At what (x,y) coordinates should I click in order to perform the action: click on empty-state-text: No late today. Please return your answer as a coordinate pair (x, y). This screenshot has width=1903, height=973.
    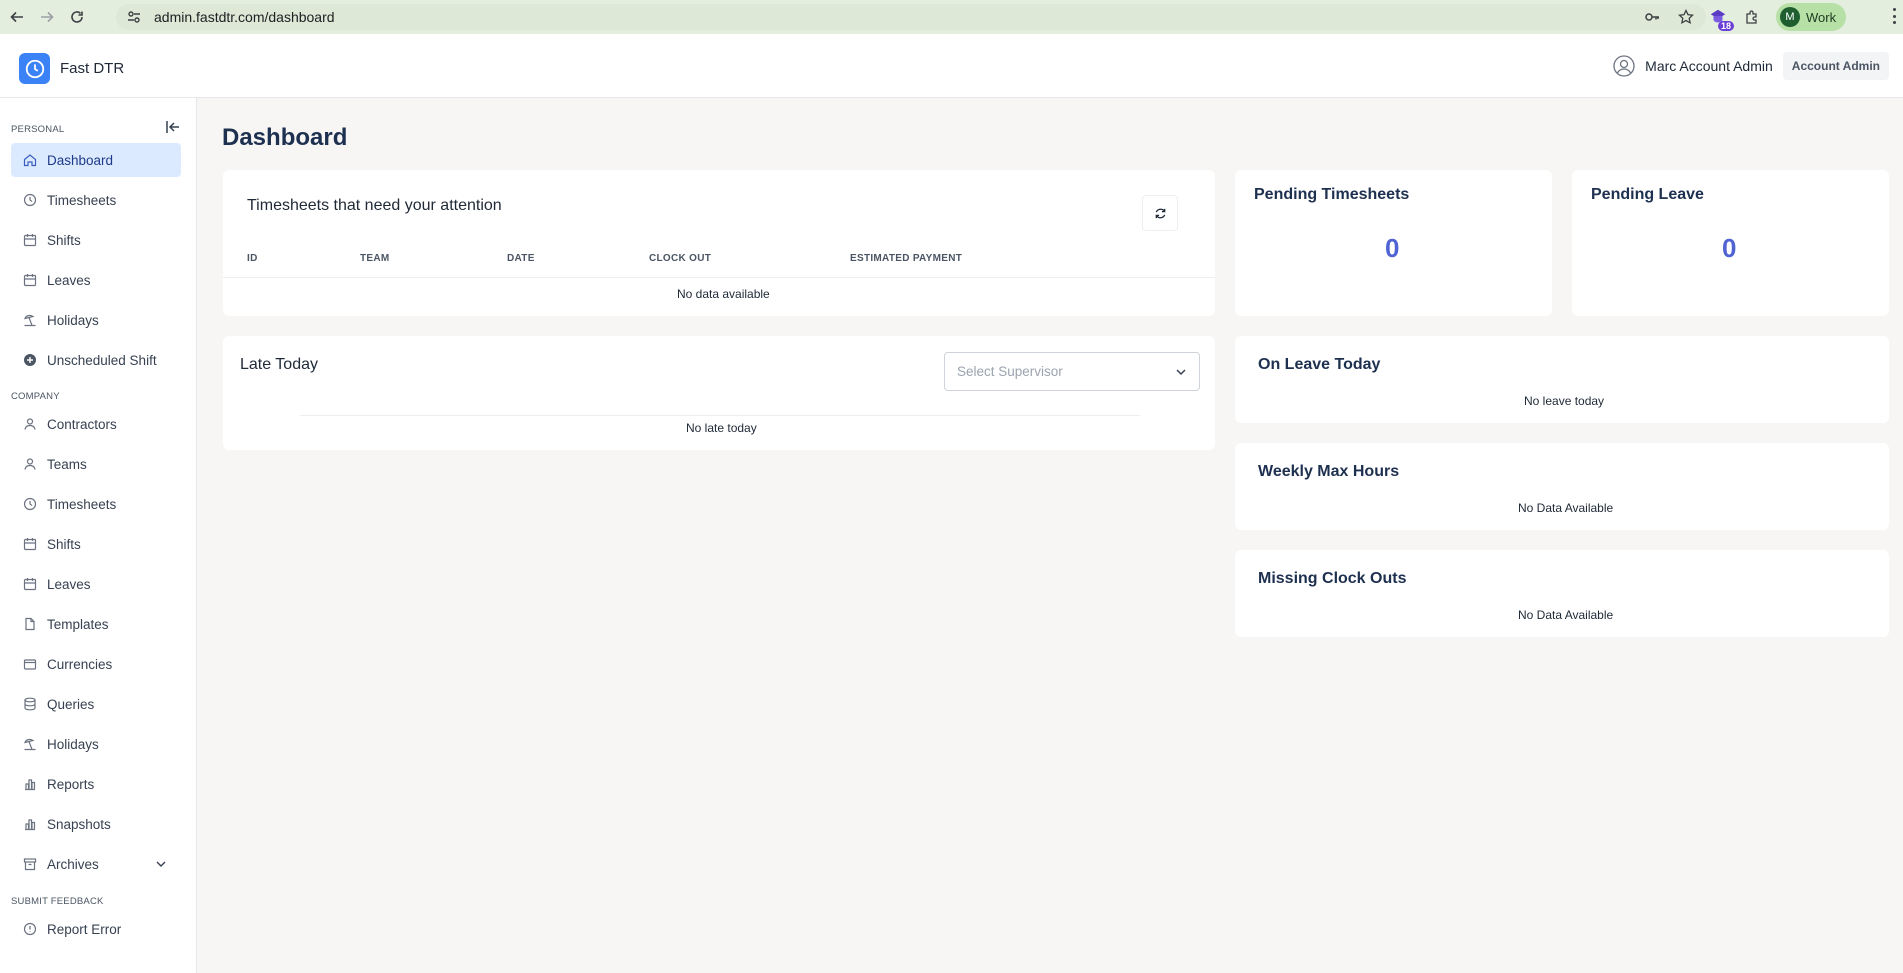
    Looking at the image, I should click on (721, 428).